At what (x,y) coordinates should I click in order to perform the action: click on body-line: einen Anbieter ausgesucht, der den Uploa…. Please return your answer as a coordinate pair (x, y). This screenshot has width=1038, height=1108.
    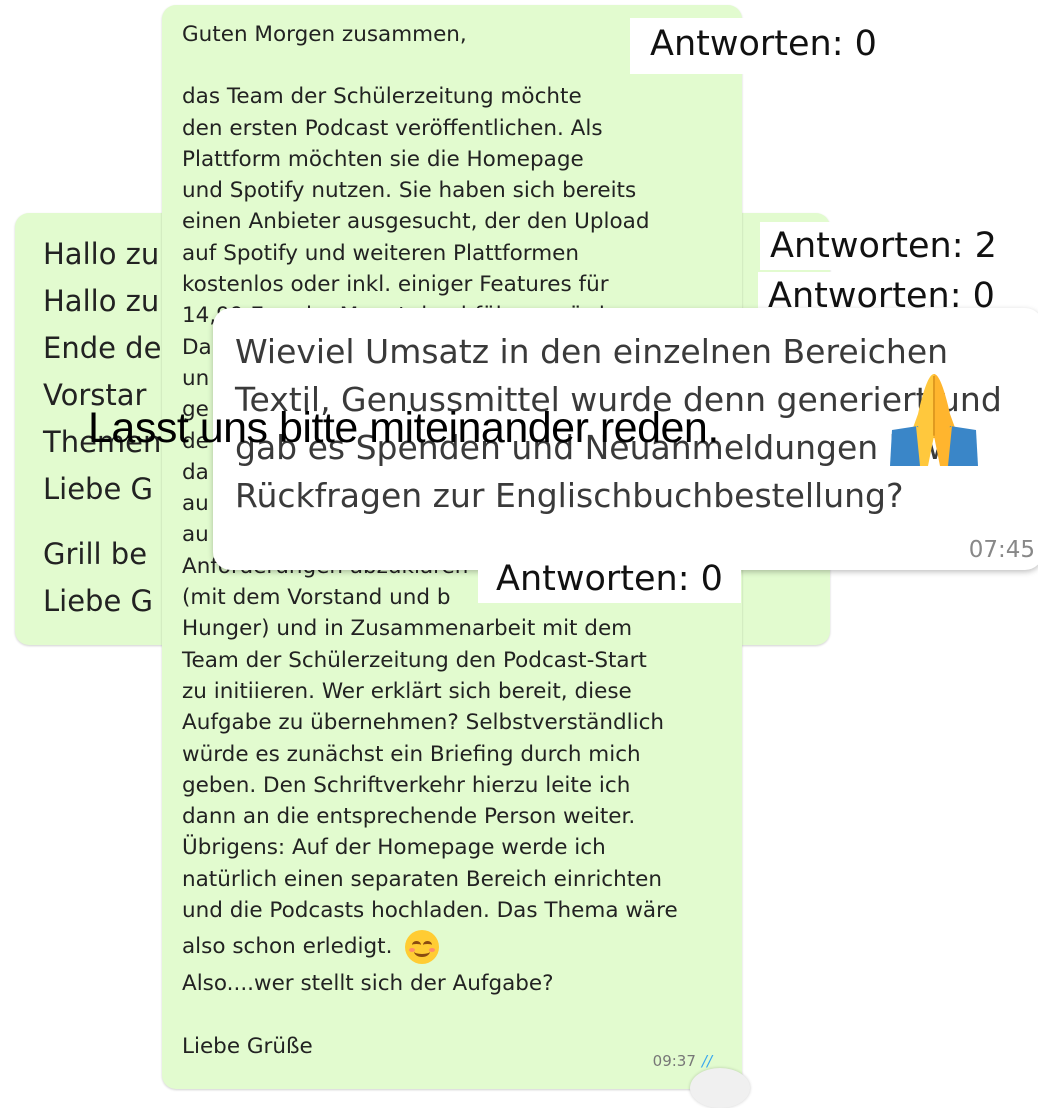
    Looking at the image, I should click on (416, 222).